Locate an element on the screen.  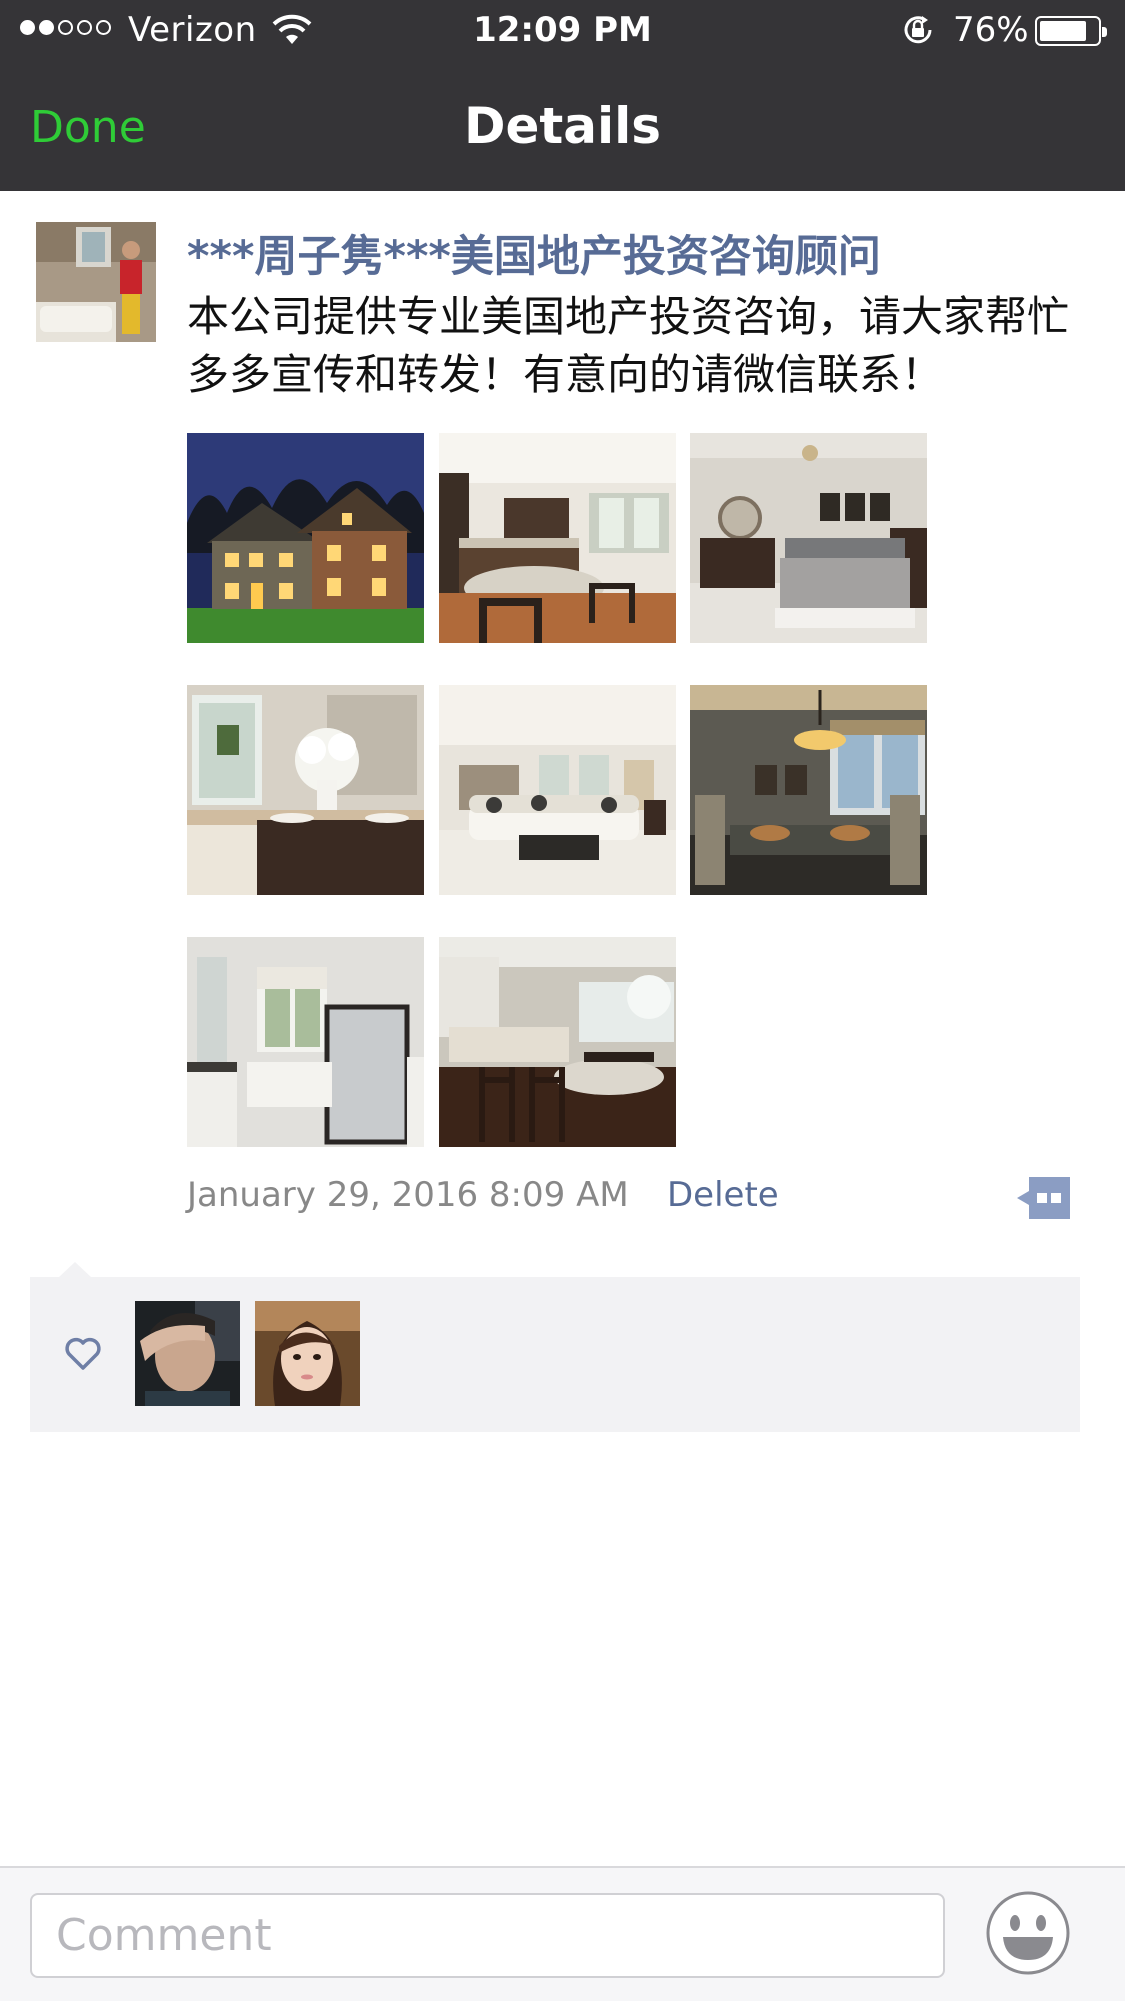
comment-bar is located at coordinates (562, 1933).